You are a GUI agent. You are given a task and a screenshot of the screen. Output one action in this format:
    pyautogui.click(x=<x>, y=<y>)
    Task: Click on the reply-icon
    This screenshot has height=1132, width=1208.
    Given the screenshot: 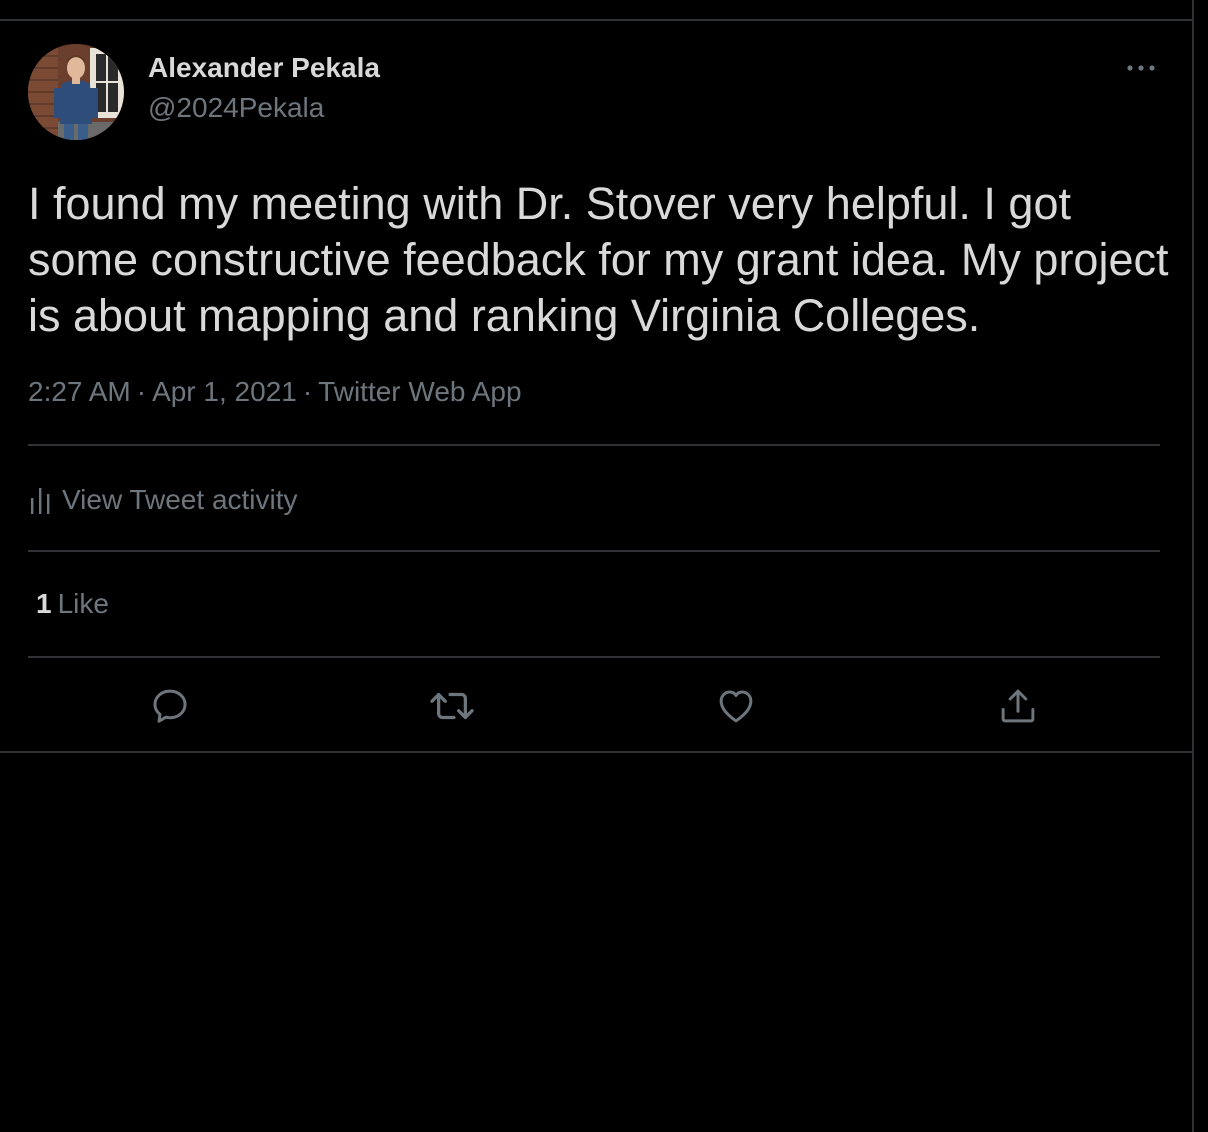 What is the action you would take?
    pyautogui.click(x=170, y=706)
    